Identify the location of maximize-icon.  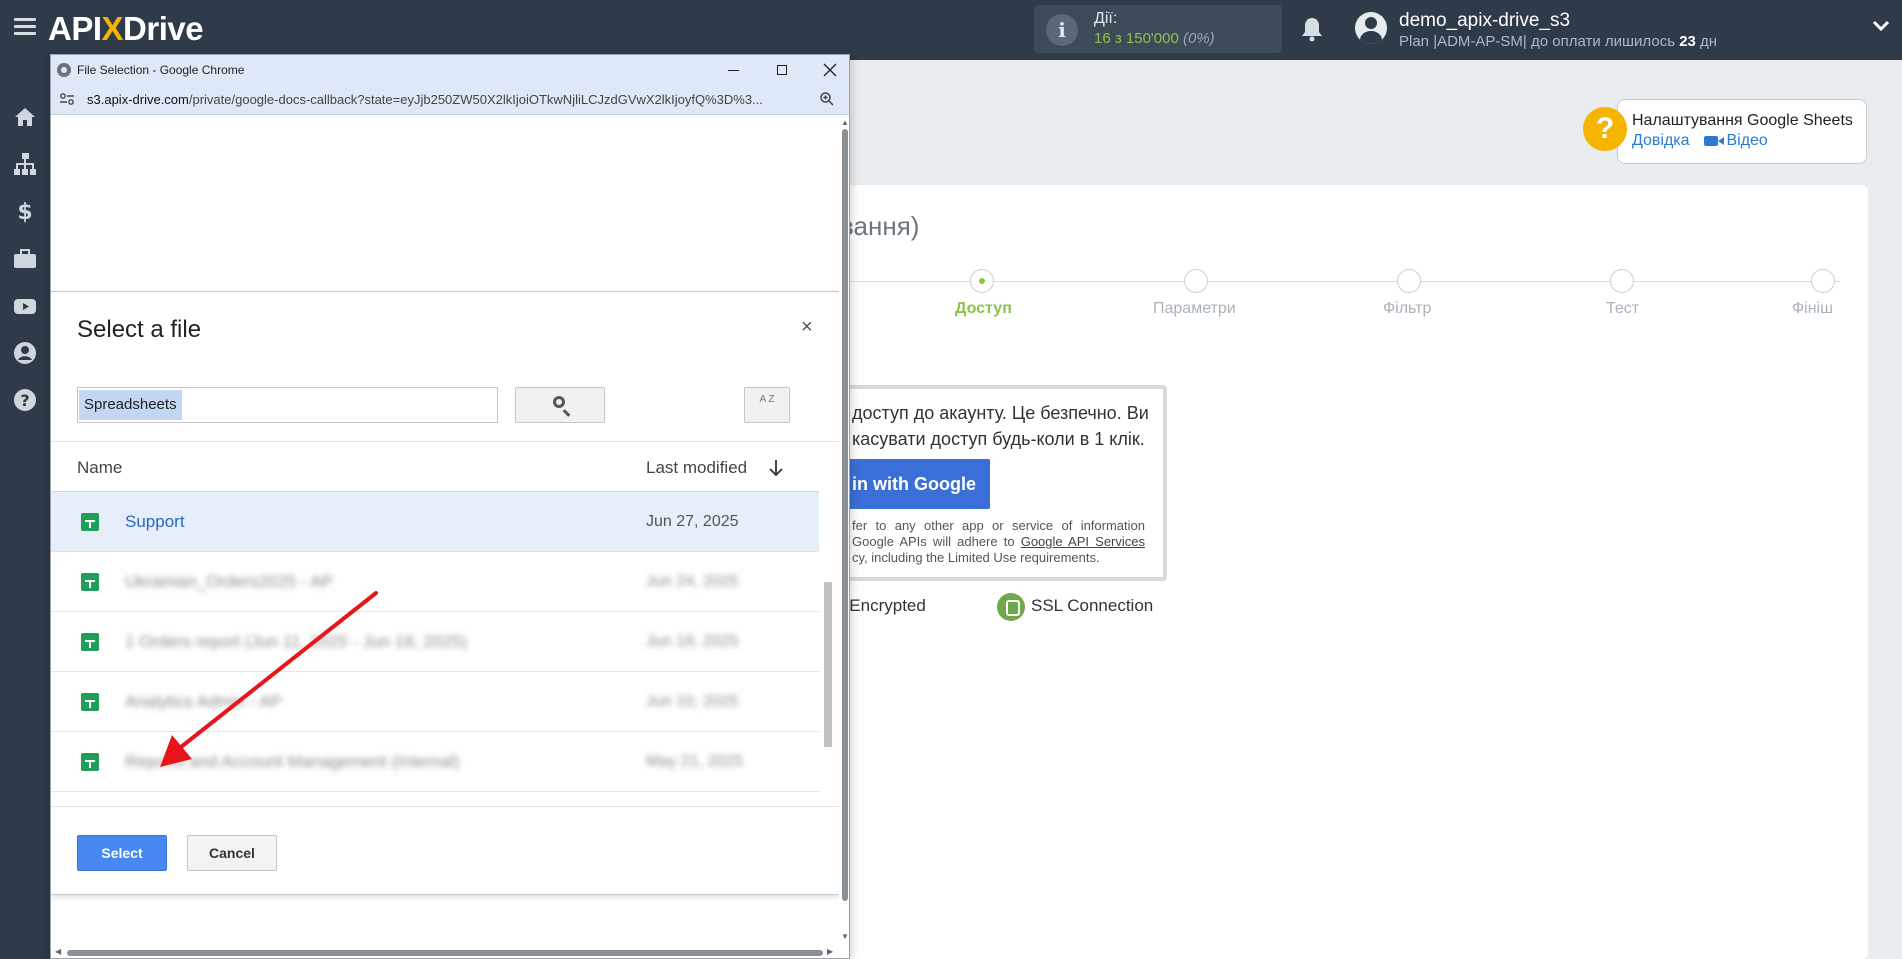
(783, 70).